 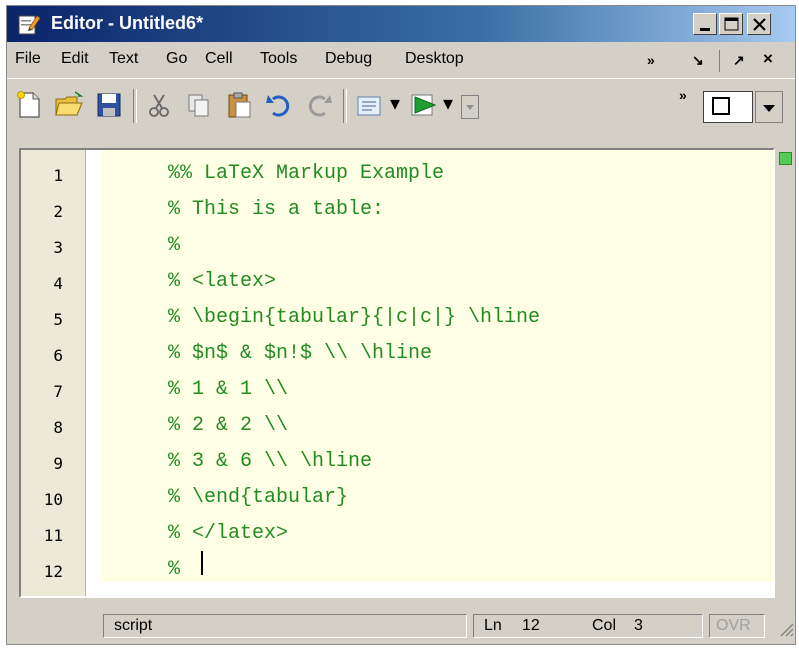 What do you see at coordinates (202, 563) in the screenshot?
I see `text-cursor` at bounding box center [202, 563].